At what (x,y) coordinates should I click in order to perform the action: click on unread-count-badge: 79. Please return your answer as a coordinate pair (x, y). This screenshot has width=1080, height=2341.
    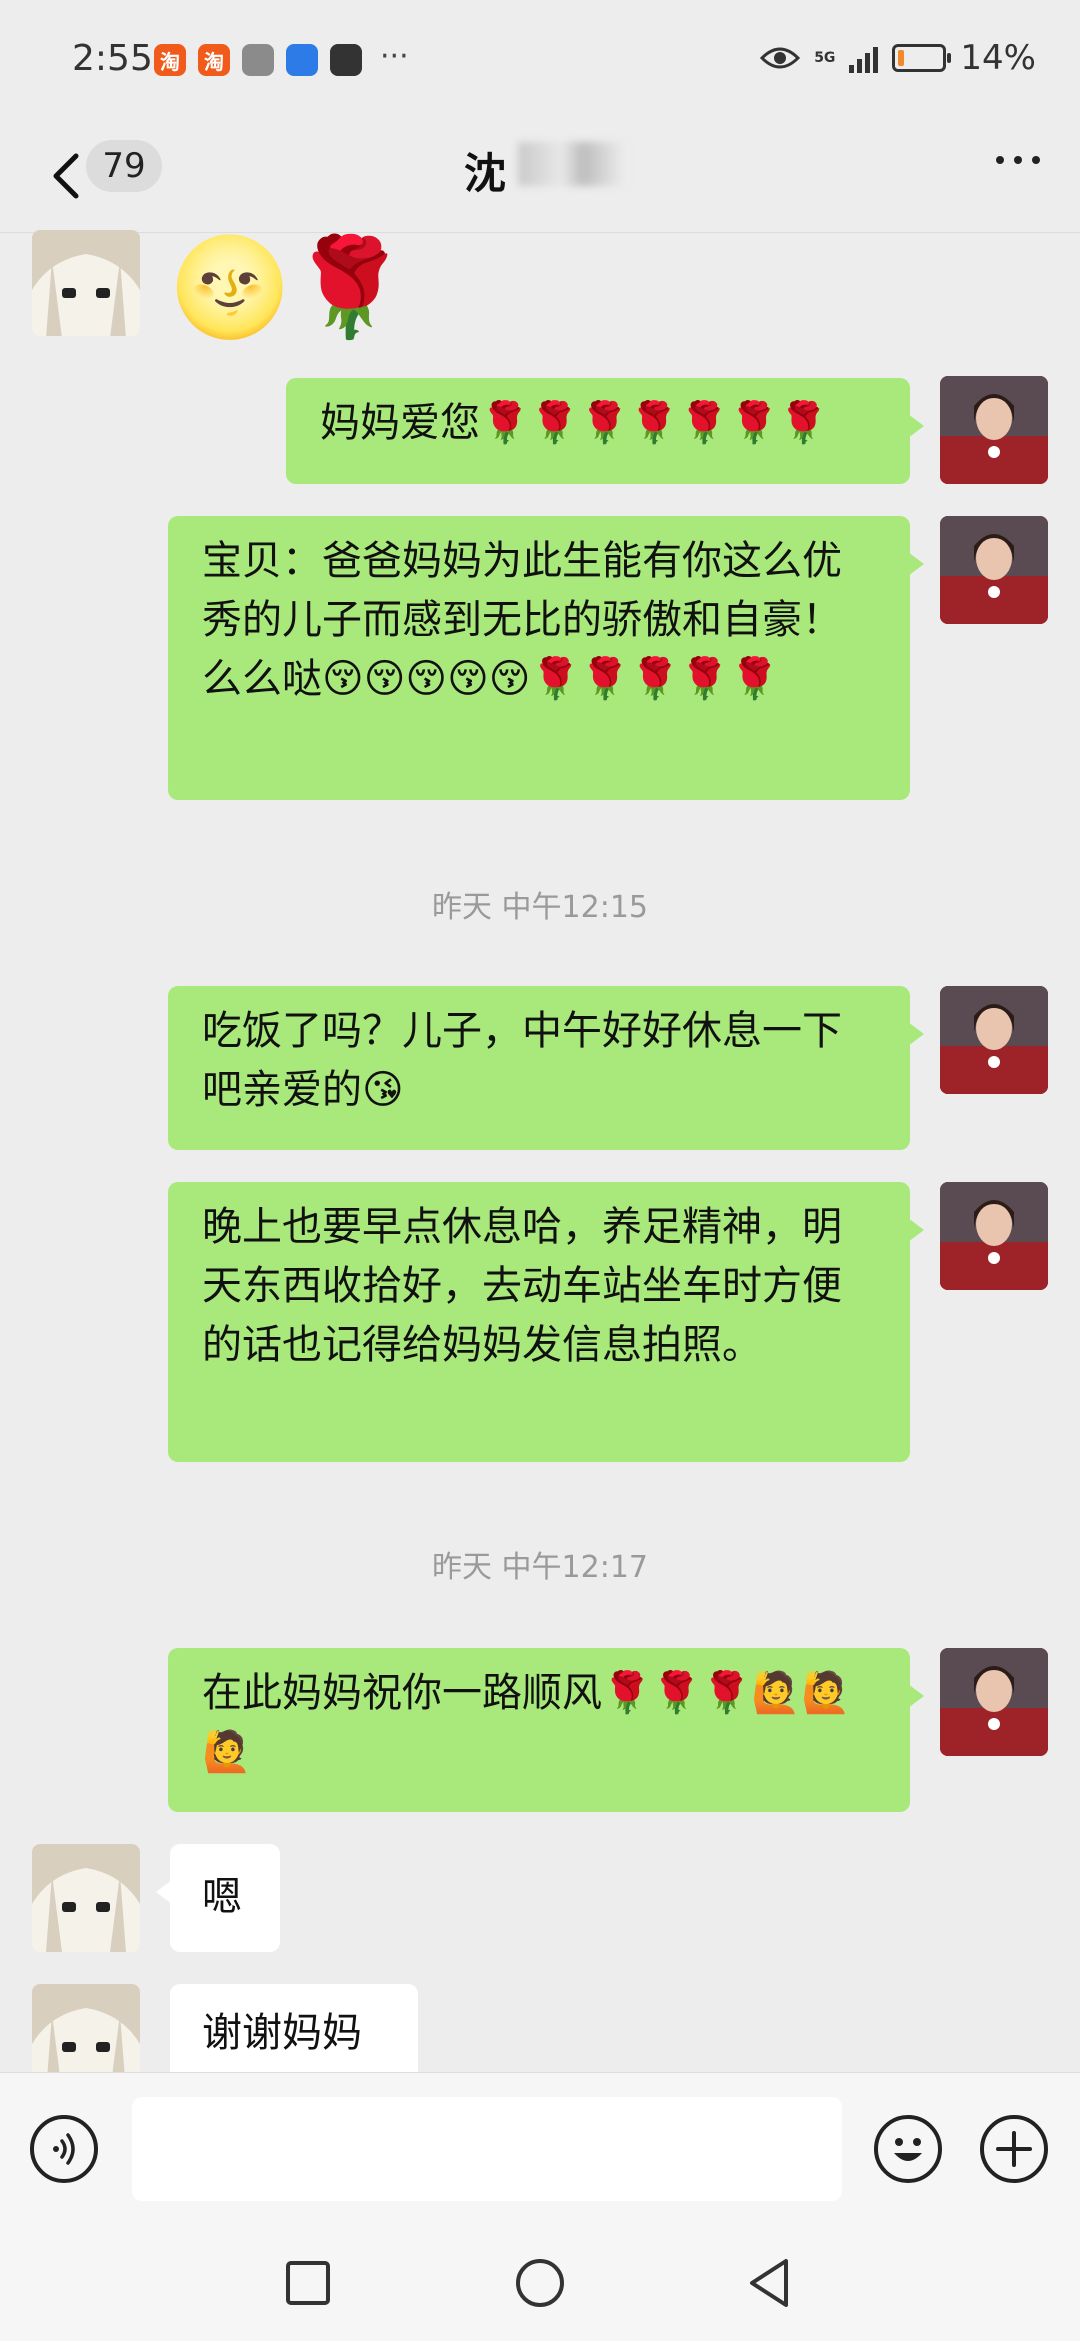
    Looking at the image, I should click on (124, 166).